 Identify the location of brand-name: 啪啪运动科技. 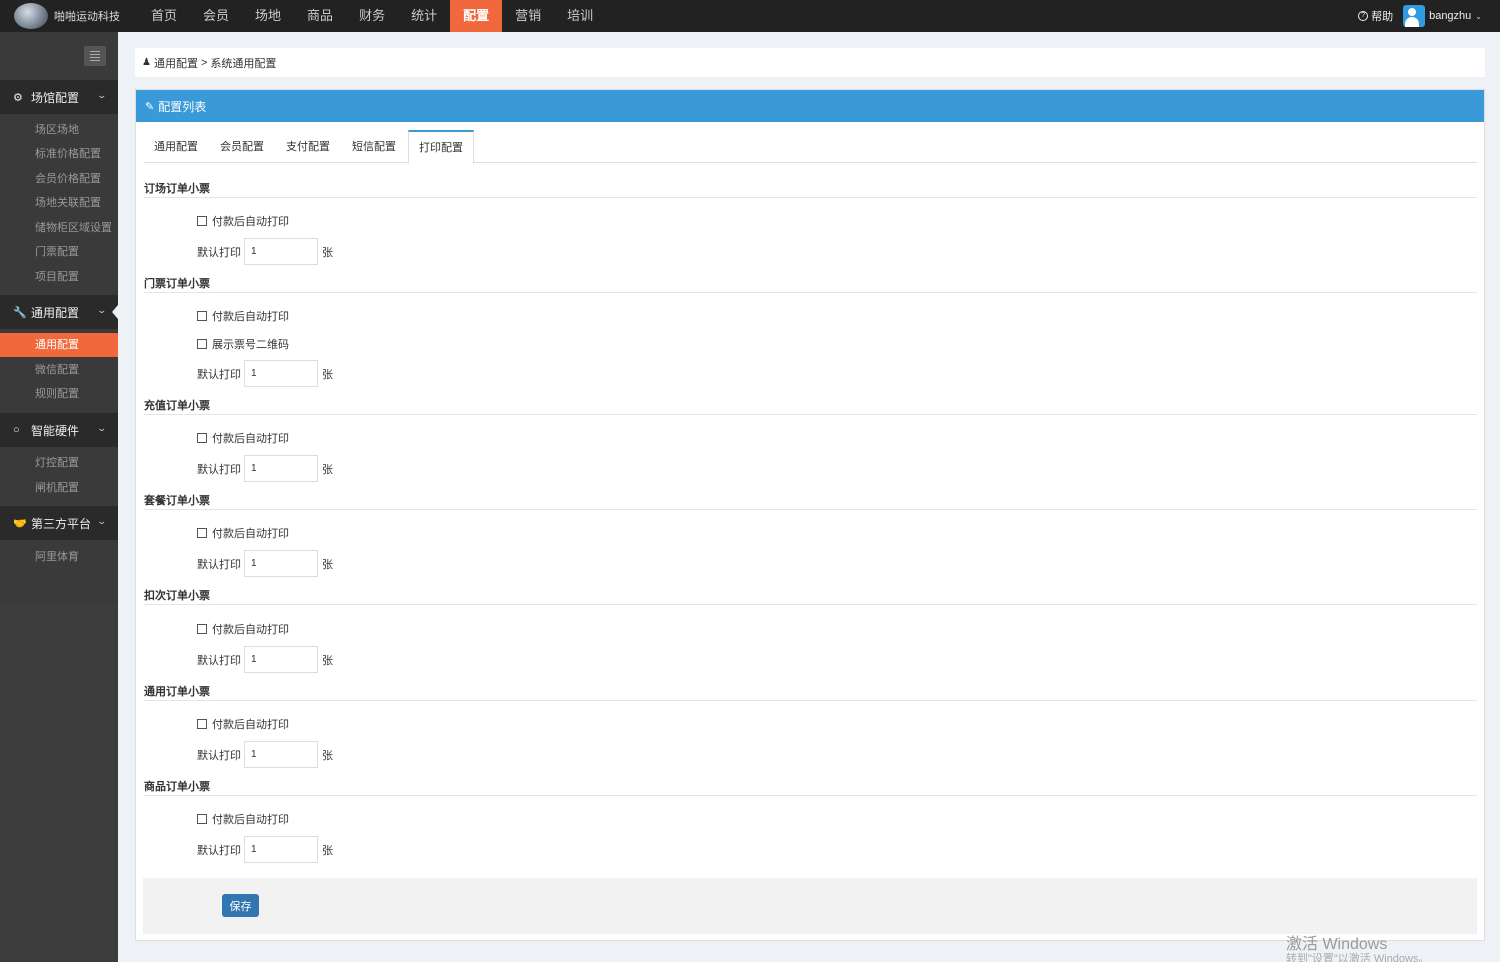
(87, 17).